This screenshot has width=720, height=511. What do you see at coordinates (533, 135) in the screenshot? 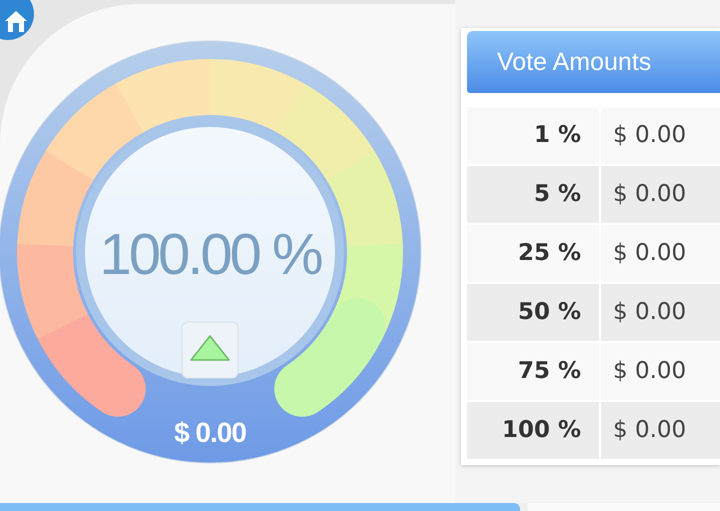
I see `percent-cell: 1 %` at bounding box center [533, 135].